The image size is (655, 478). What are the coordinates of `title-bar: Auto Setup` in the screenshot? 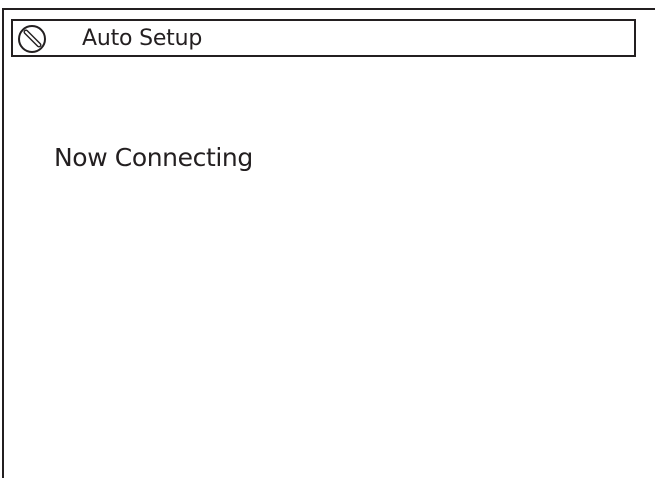 It's located at (323, 38).